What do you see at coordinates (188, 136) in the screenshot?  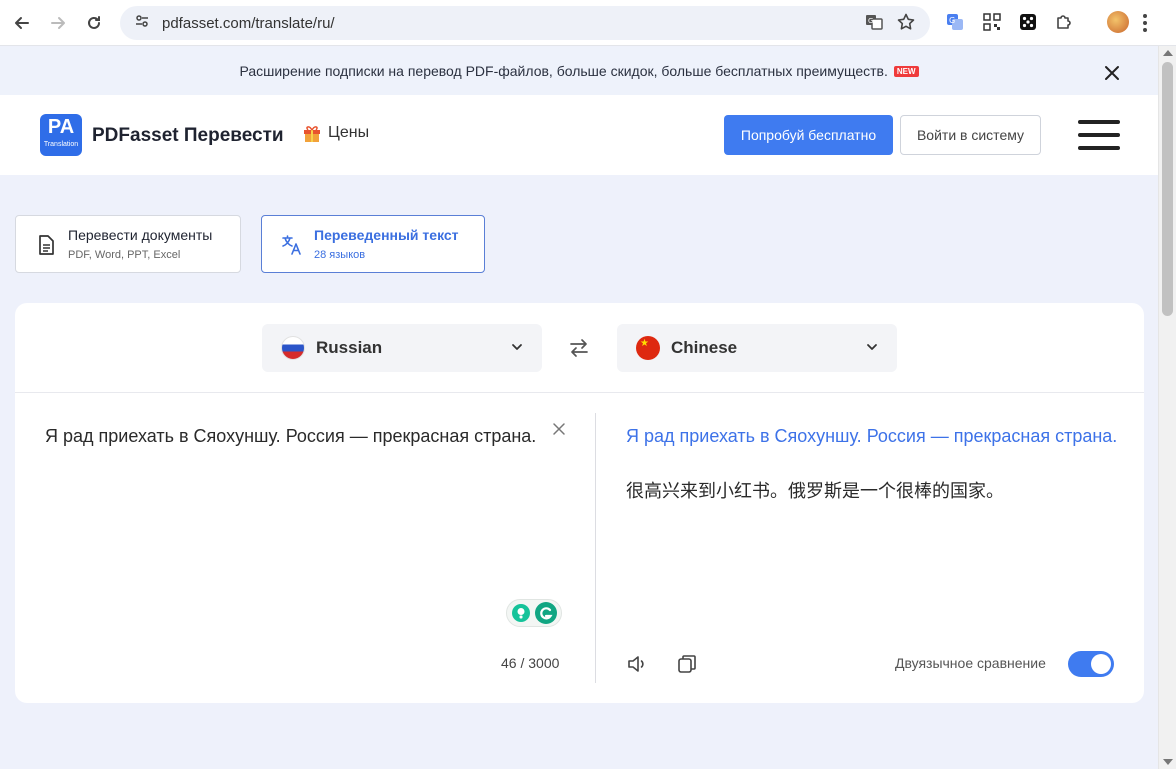 I see `brand-name: PDFasset Перевести` at bounding box center [188, 136].